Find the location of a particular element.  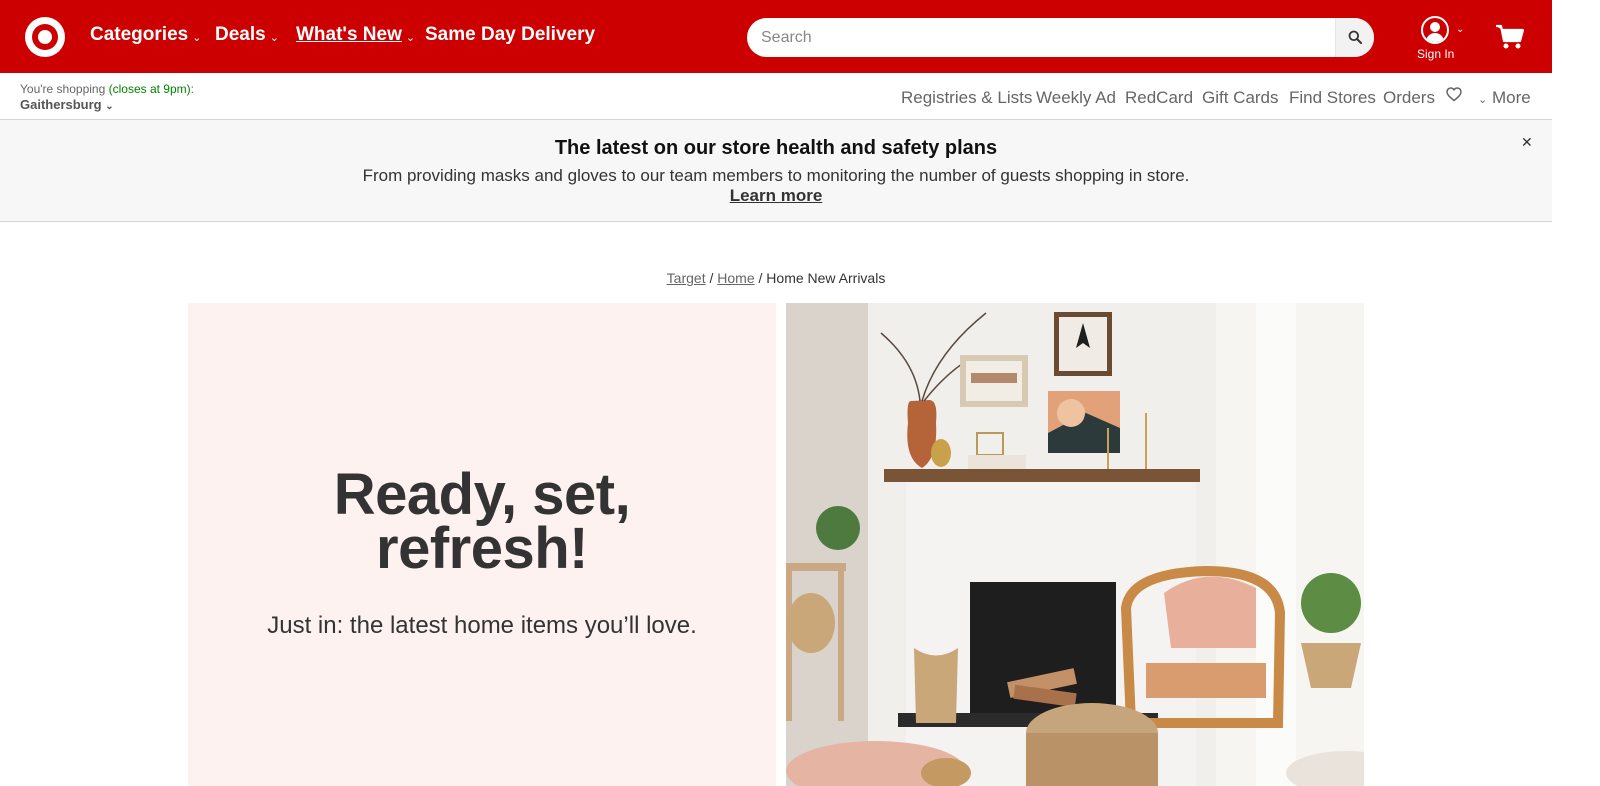

nav-label: Same Day Delivery is located at coordinates (510, 34).